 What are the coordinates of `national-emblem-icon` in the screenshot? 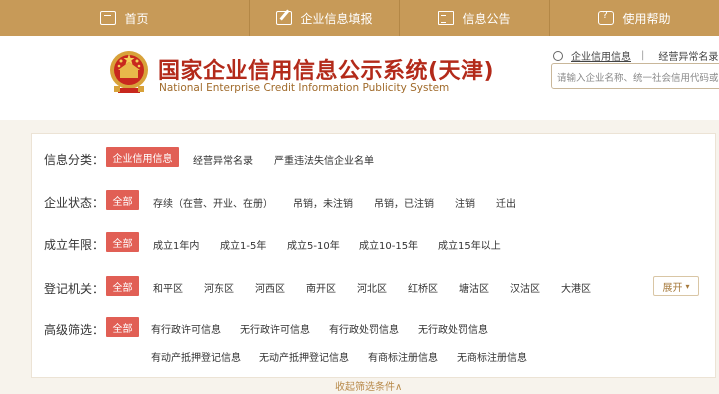 It's located at (129, 72).